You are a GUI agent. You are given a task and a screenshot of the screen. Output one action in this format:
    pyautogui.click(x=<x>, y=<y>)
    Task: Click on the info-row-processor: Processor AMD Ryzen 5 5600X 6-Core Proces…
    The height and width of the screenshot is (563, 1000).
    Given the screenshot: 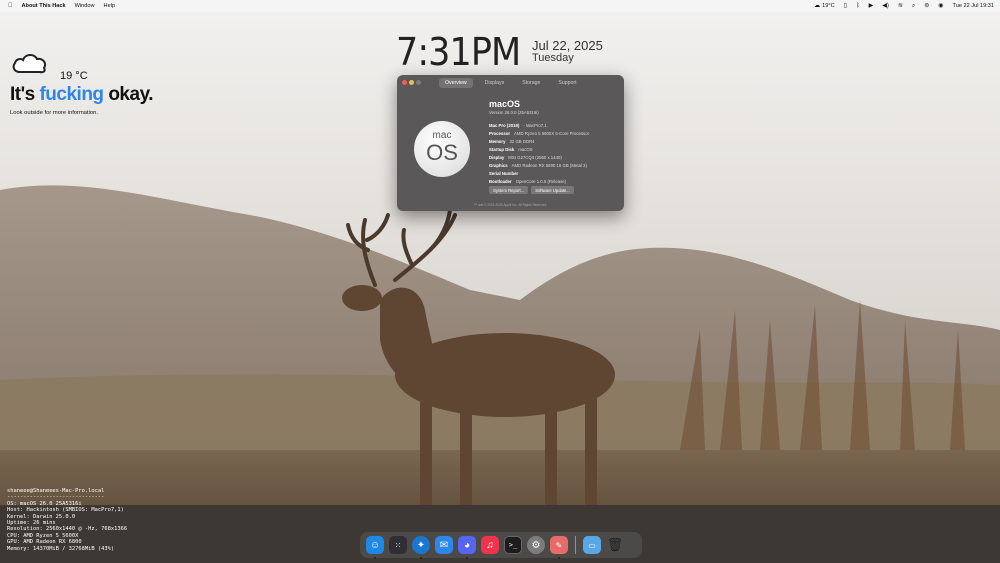 What is the action you would take?
    pyautogui.click(x=539, y=133)
    